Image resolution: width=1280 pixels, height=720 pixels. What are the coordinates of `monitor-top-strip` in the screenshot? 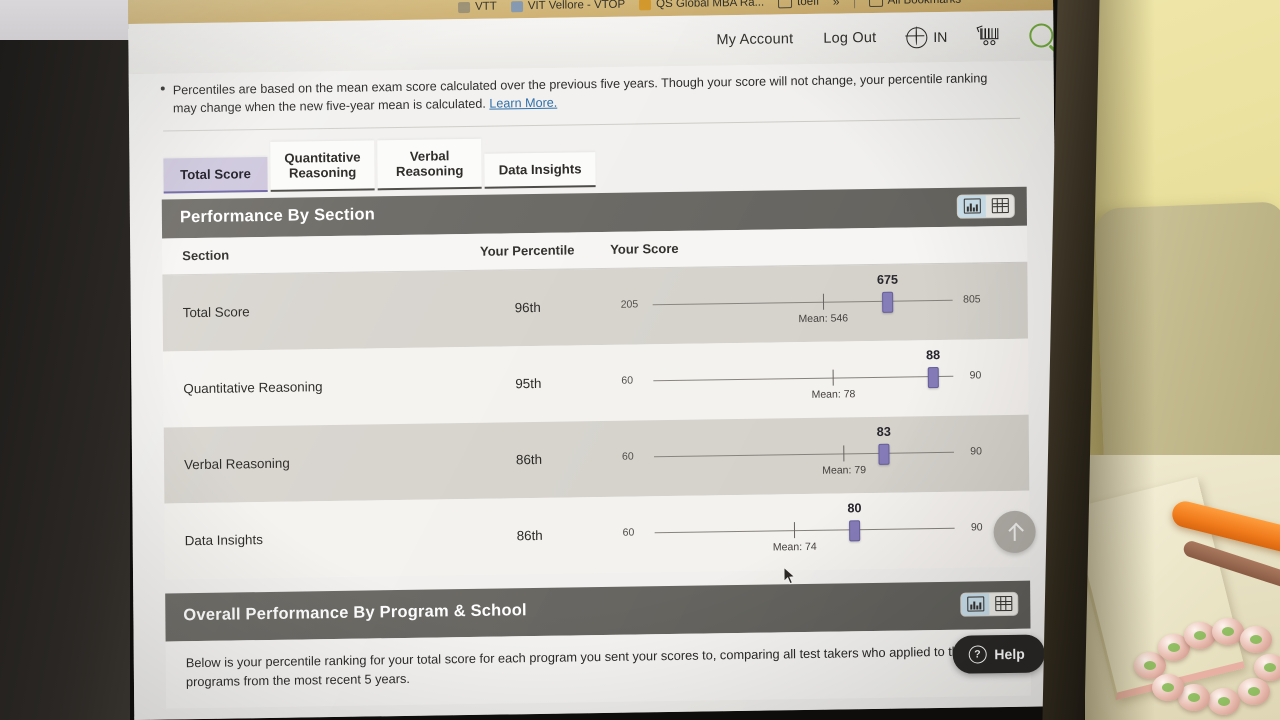 It's located at (65, 21).